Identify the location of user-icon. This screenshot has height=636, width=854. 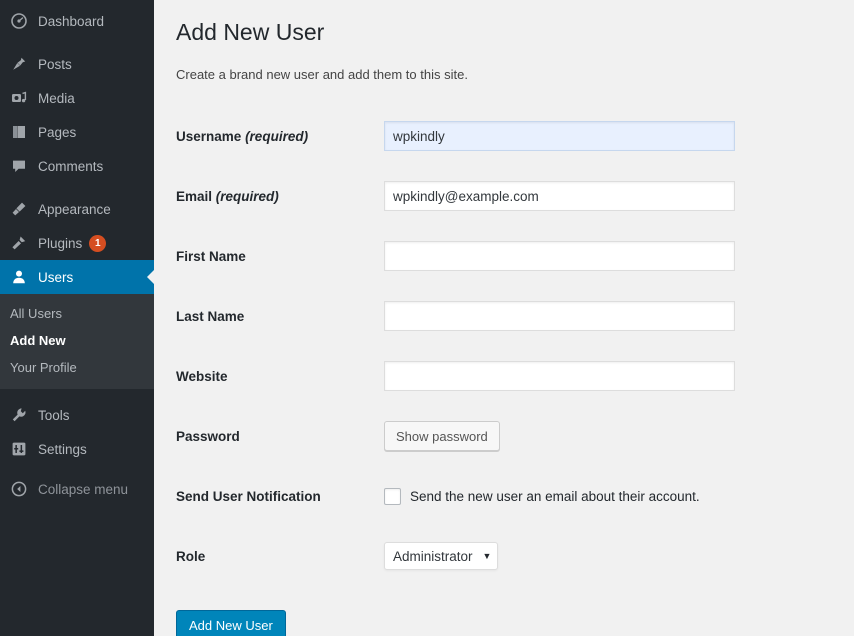
(19, 277).